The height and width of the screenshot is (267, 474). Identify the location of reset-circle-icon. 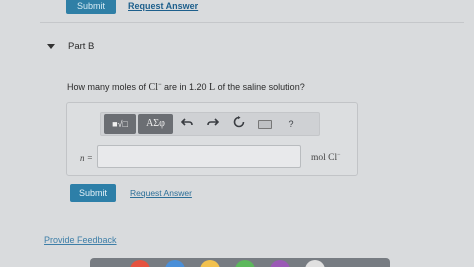
(239, 122).